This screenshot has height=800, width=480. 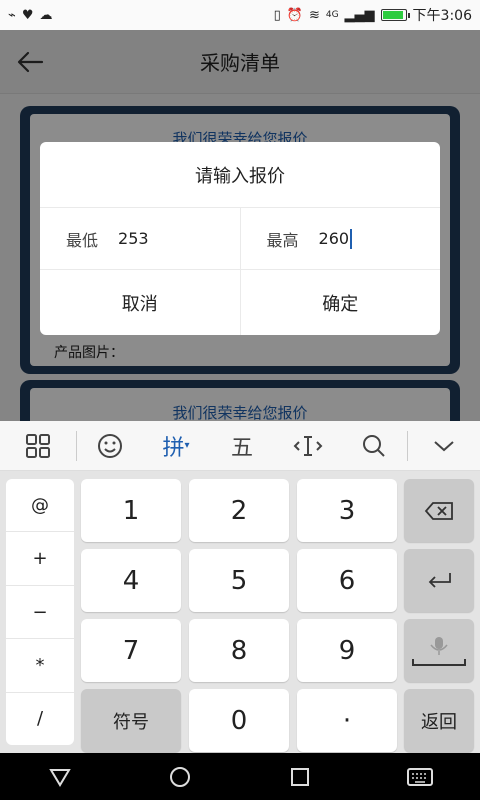 I want to click on navigation-bar, so click(x=240, y=776).